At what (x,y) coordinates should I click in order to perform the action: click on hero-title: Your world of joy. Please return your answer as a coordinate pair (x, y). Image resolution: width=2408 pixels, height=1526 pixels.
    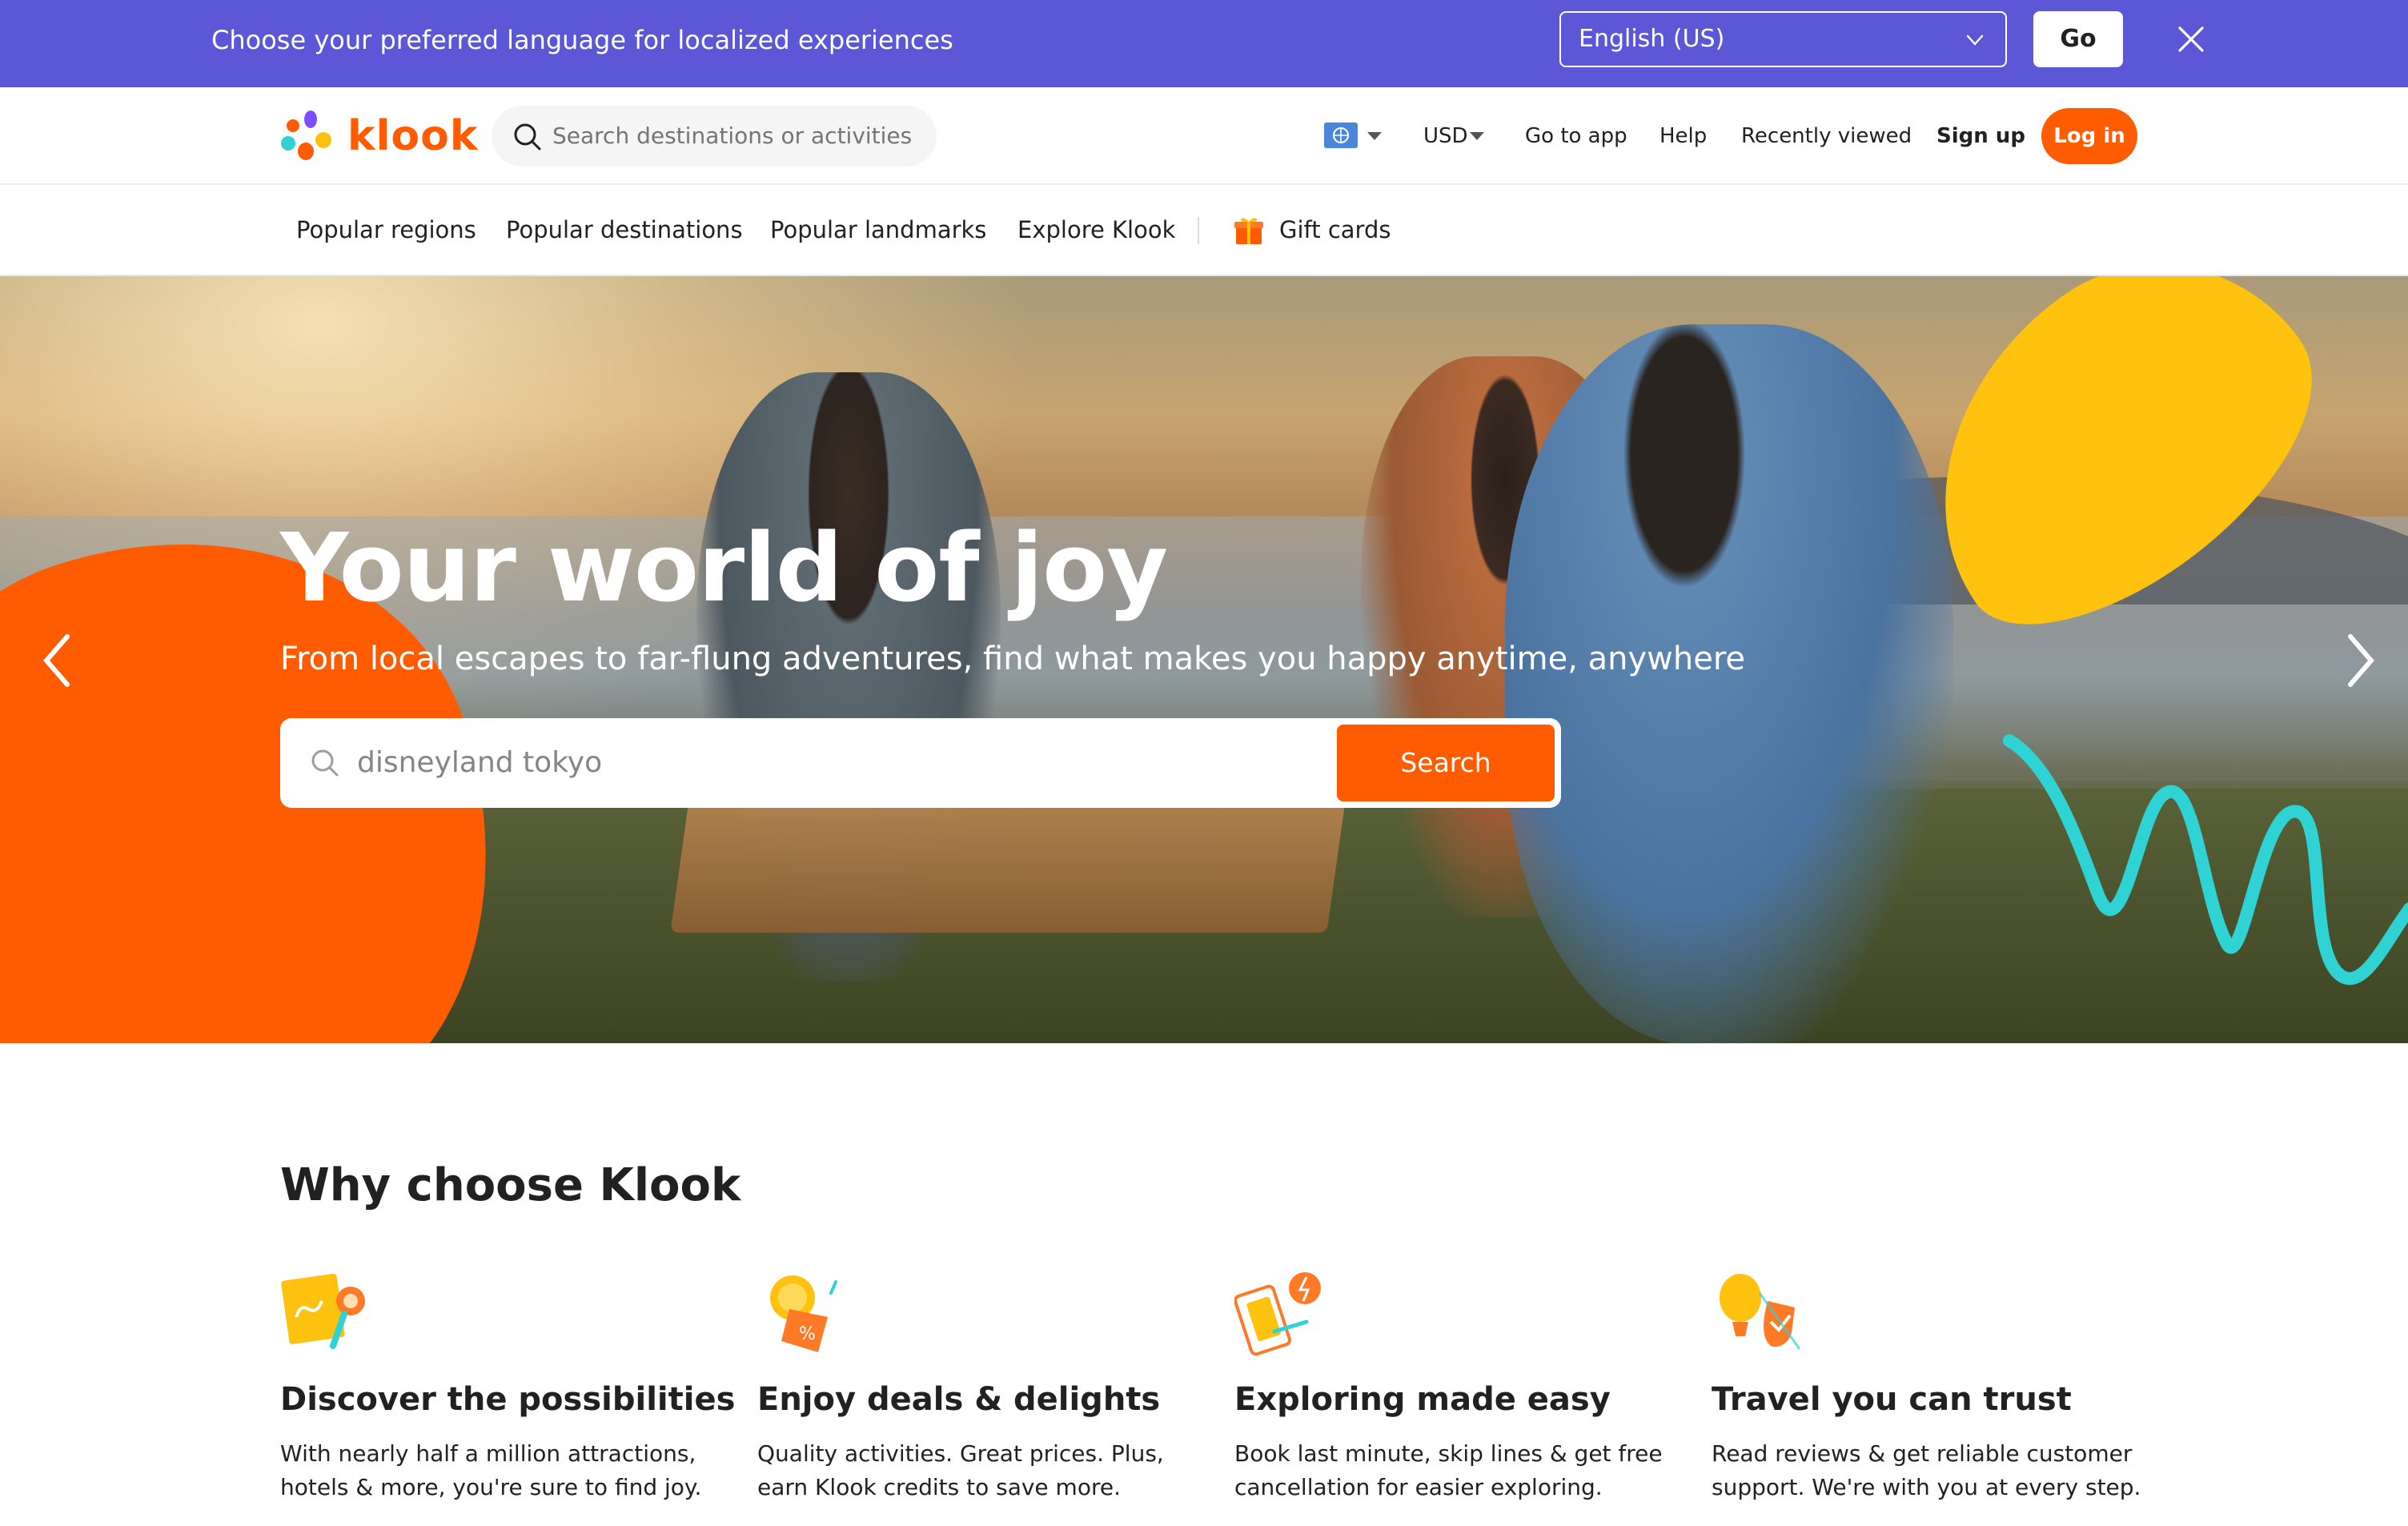
    Looking at the image, I should click on (724, 568).